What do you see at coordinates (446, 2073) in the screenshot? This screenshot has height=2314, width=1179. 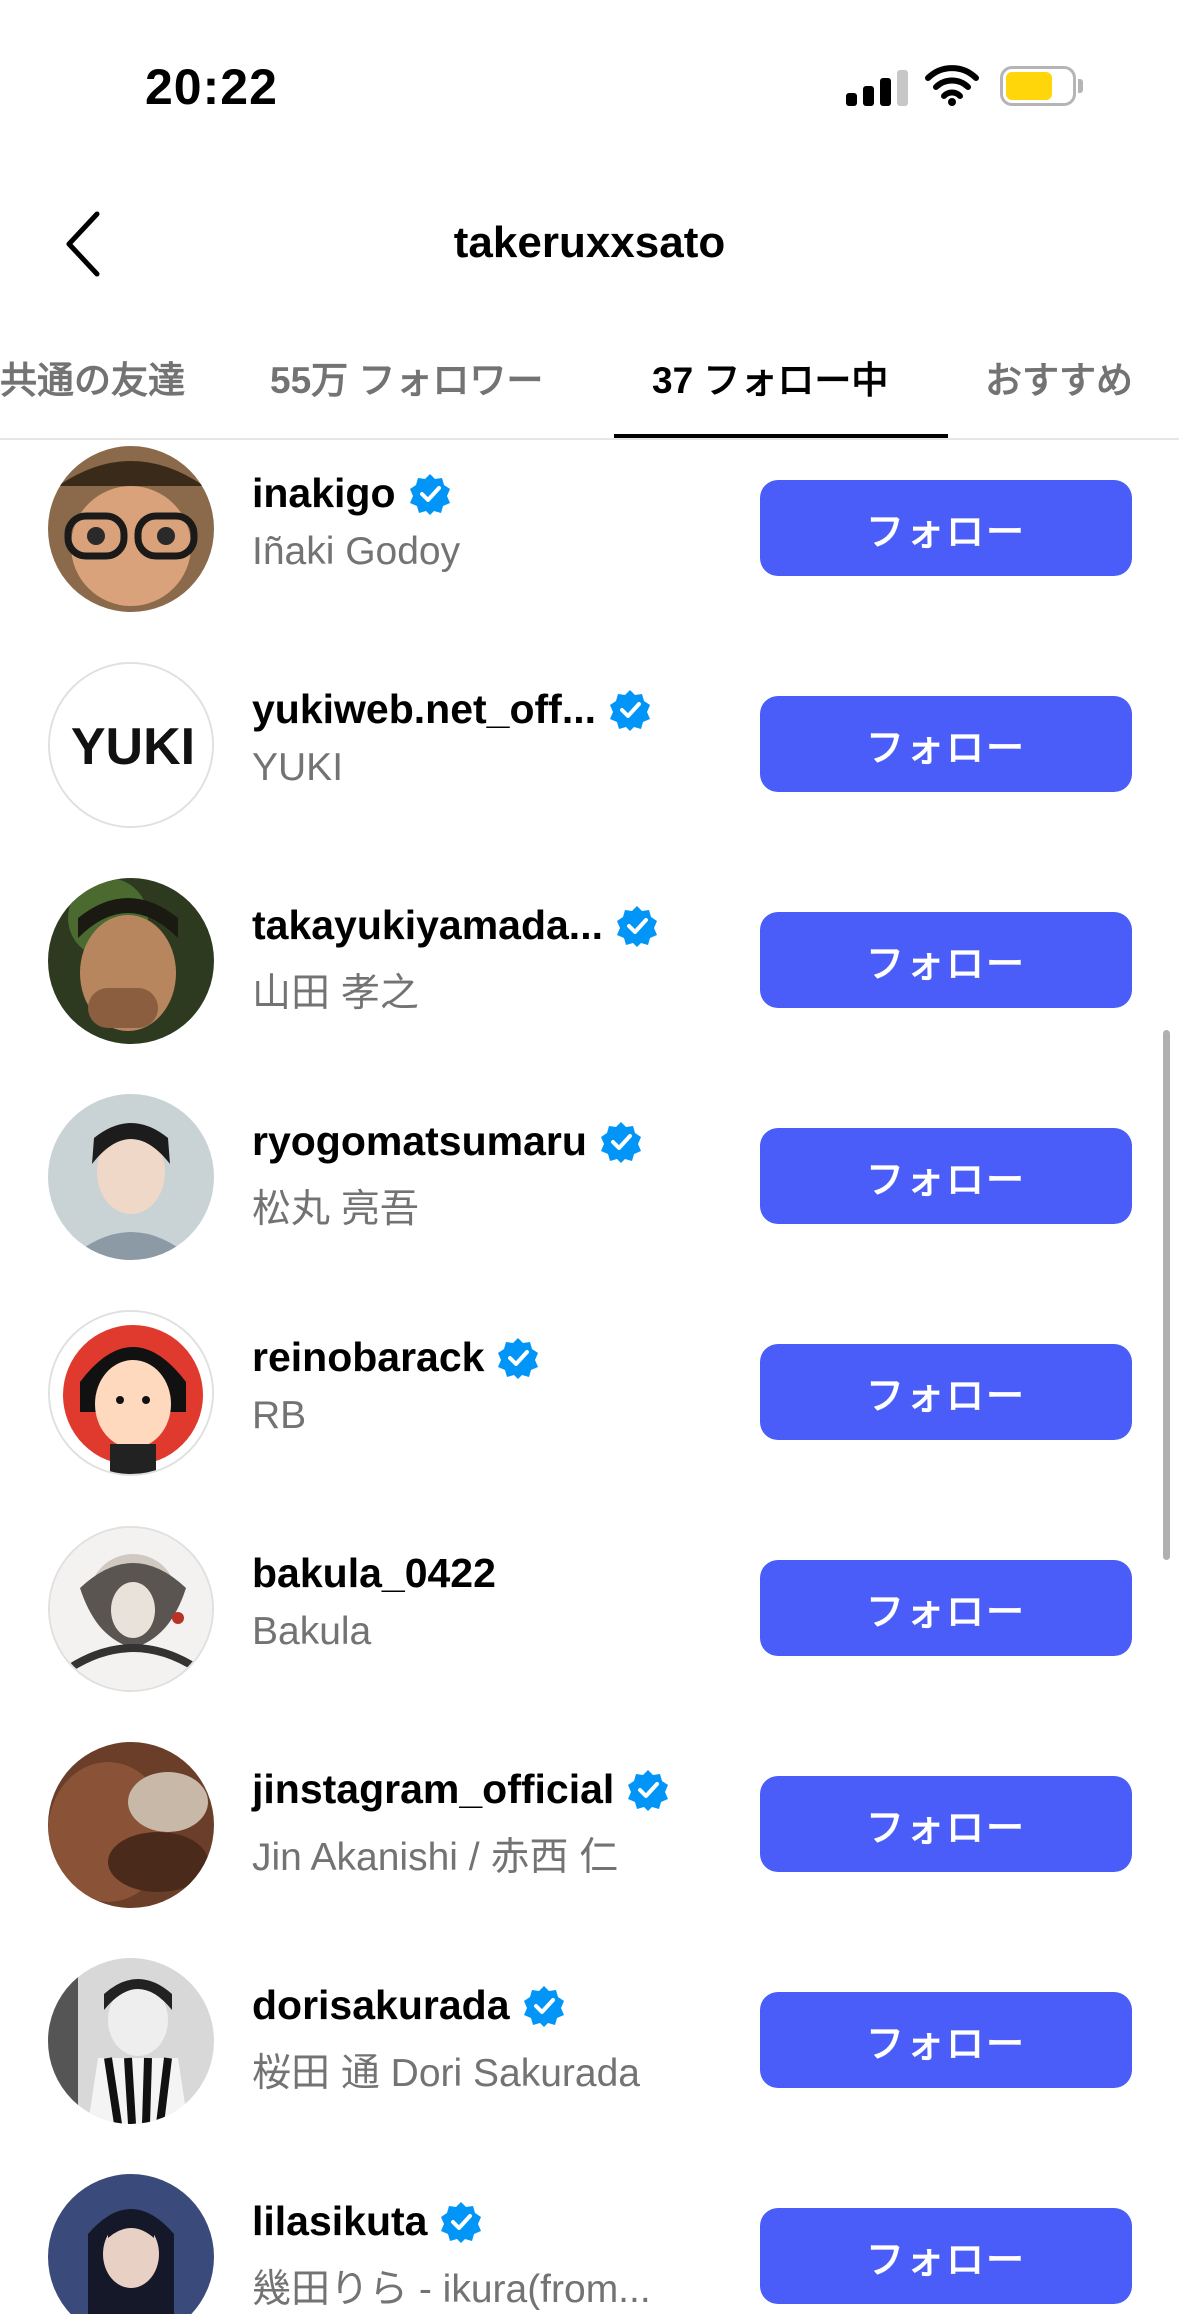 I see `display-name: 桜田 通 Dori Sakurada` at bounding box center [446, 2073].